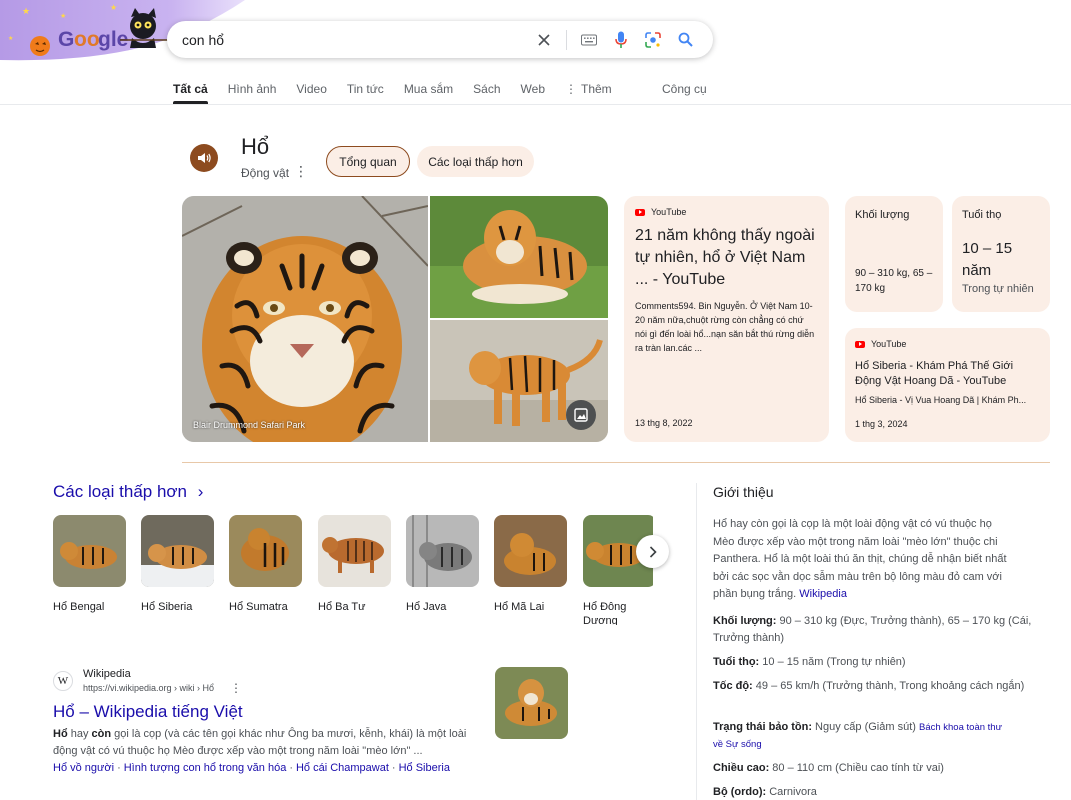  What do you see at coordinates (236, 688) in the screenshot?
I see `result-menu-icon: ⋮` at bounding box center [236, 688].